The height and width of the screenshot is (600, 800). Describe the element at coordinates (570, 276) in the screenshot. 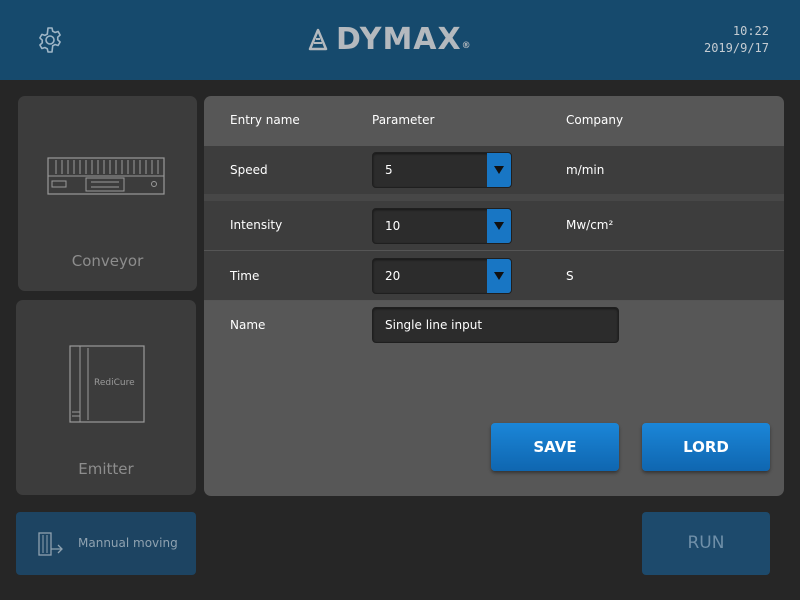

I see `row-unit-time: S` at that location.